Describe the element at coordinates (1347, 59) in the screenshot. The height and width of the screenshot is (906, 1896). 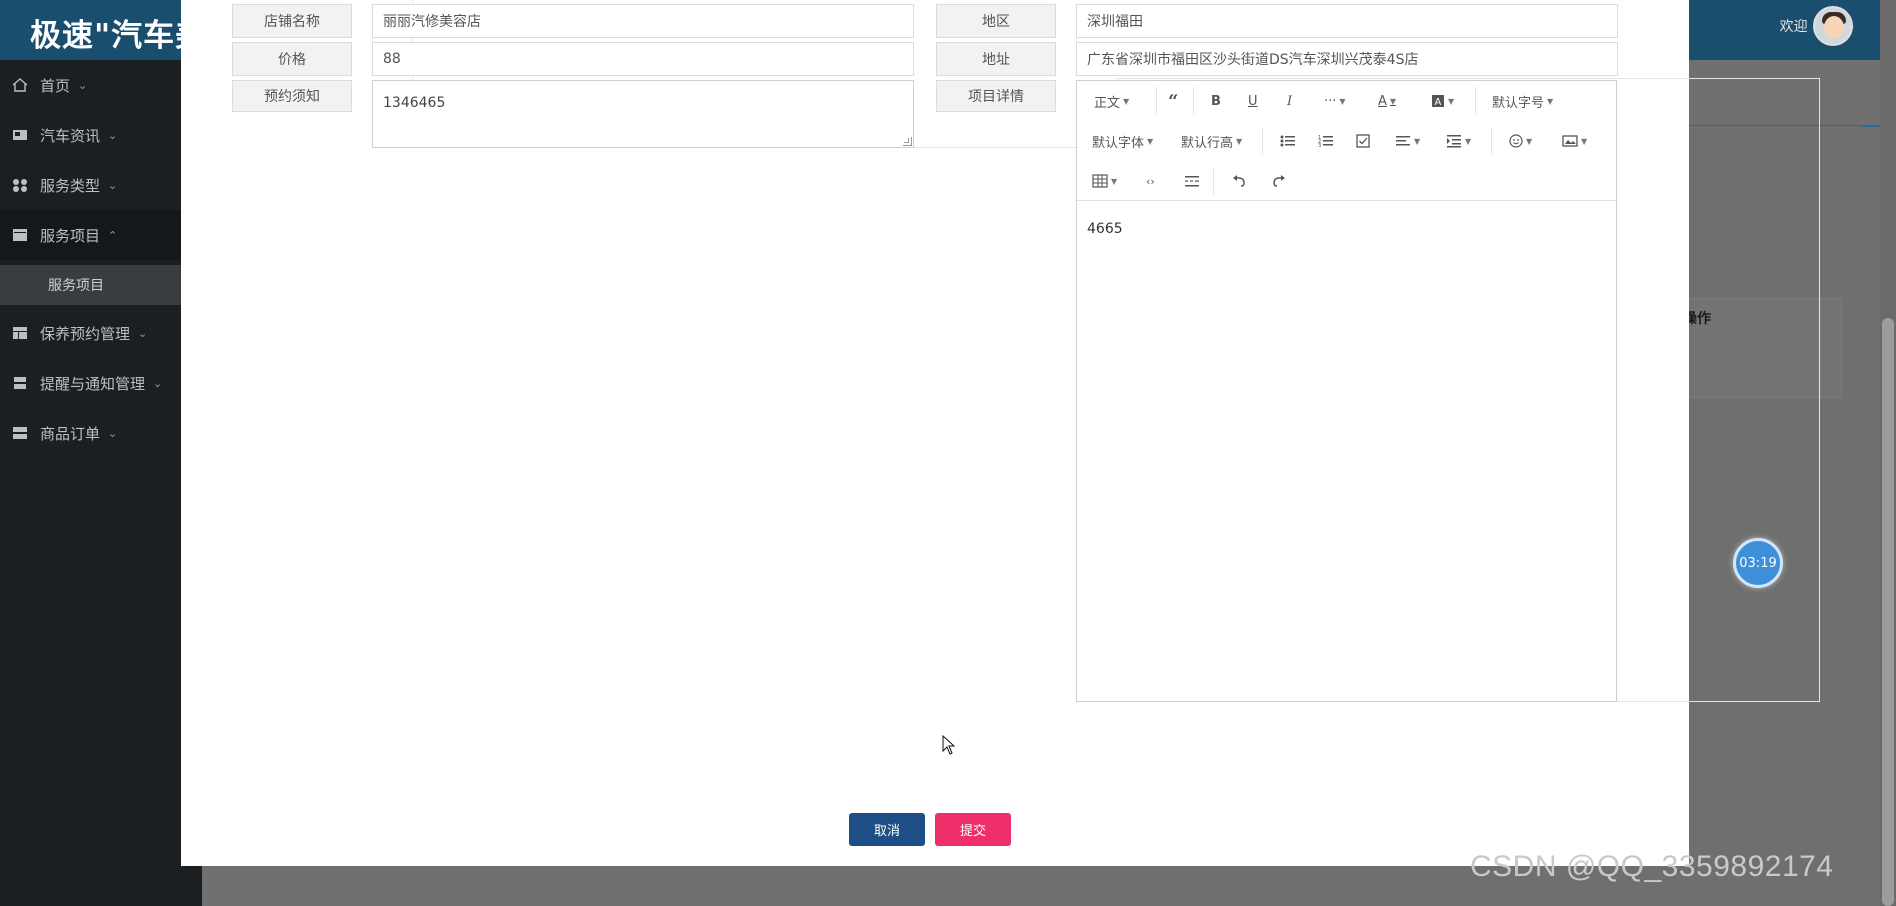
I see `address-field: 广东省深圳市福田区沙头街道DS汽车深圳兴茂泰4S店` at that location.